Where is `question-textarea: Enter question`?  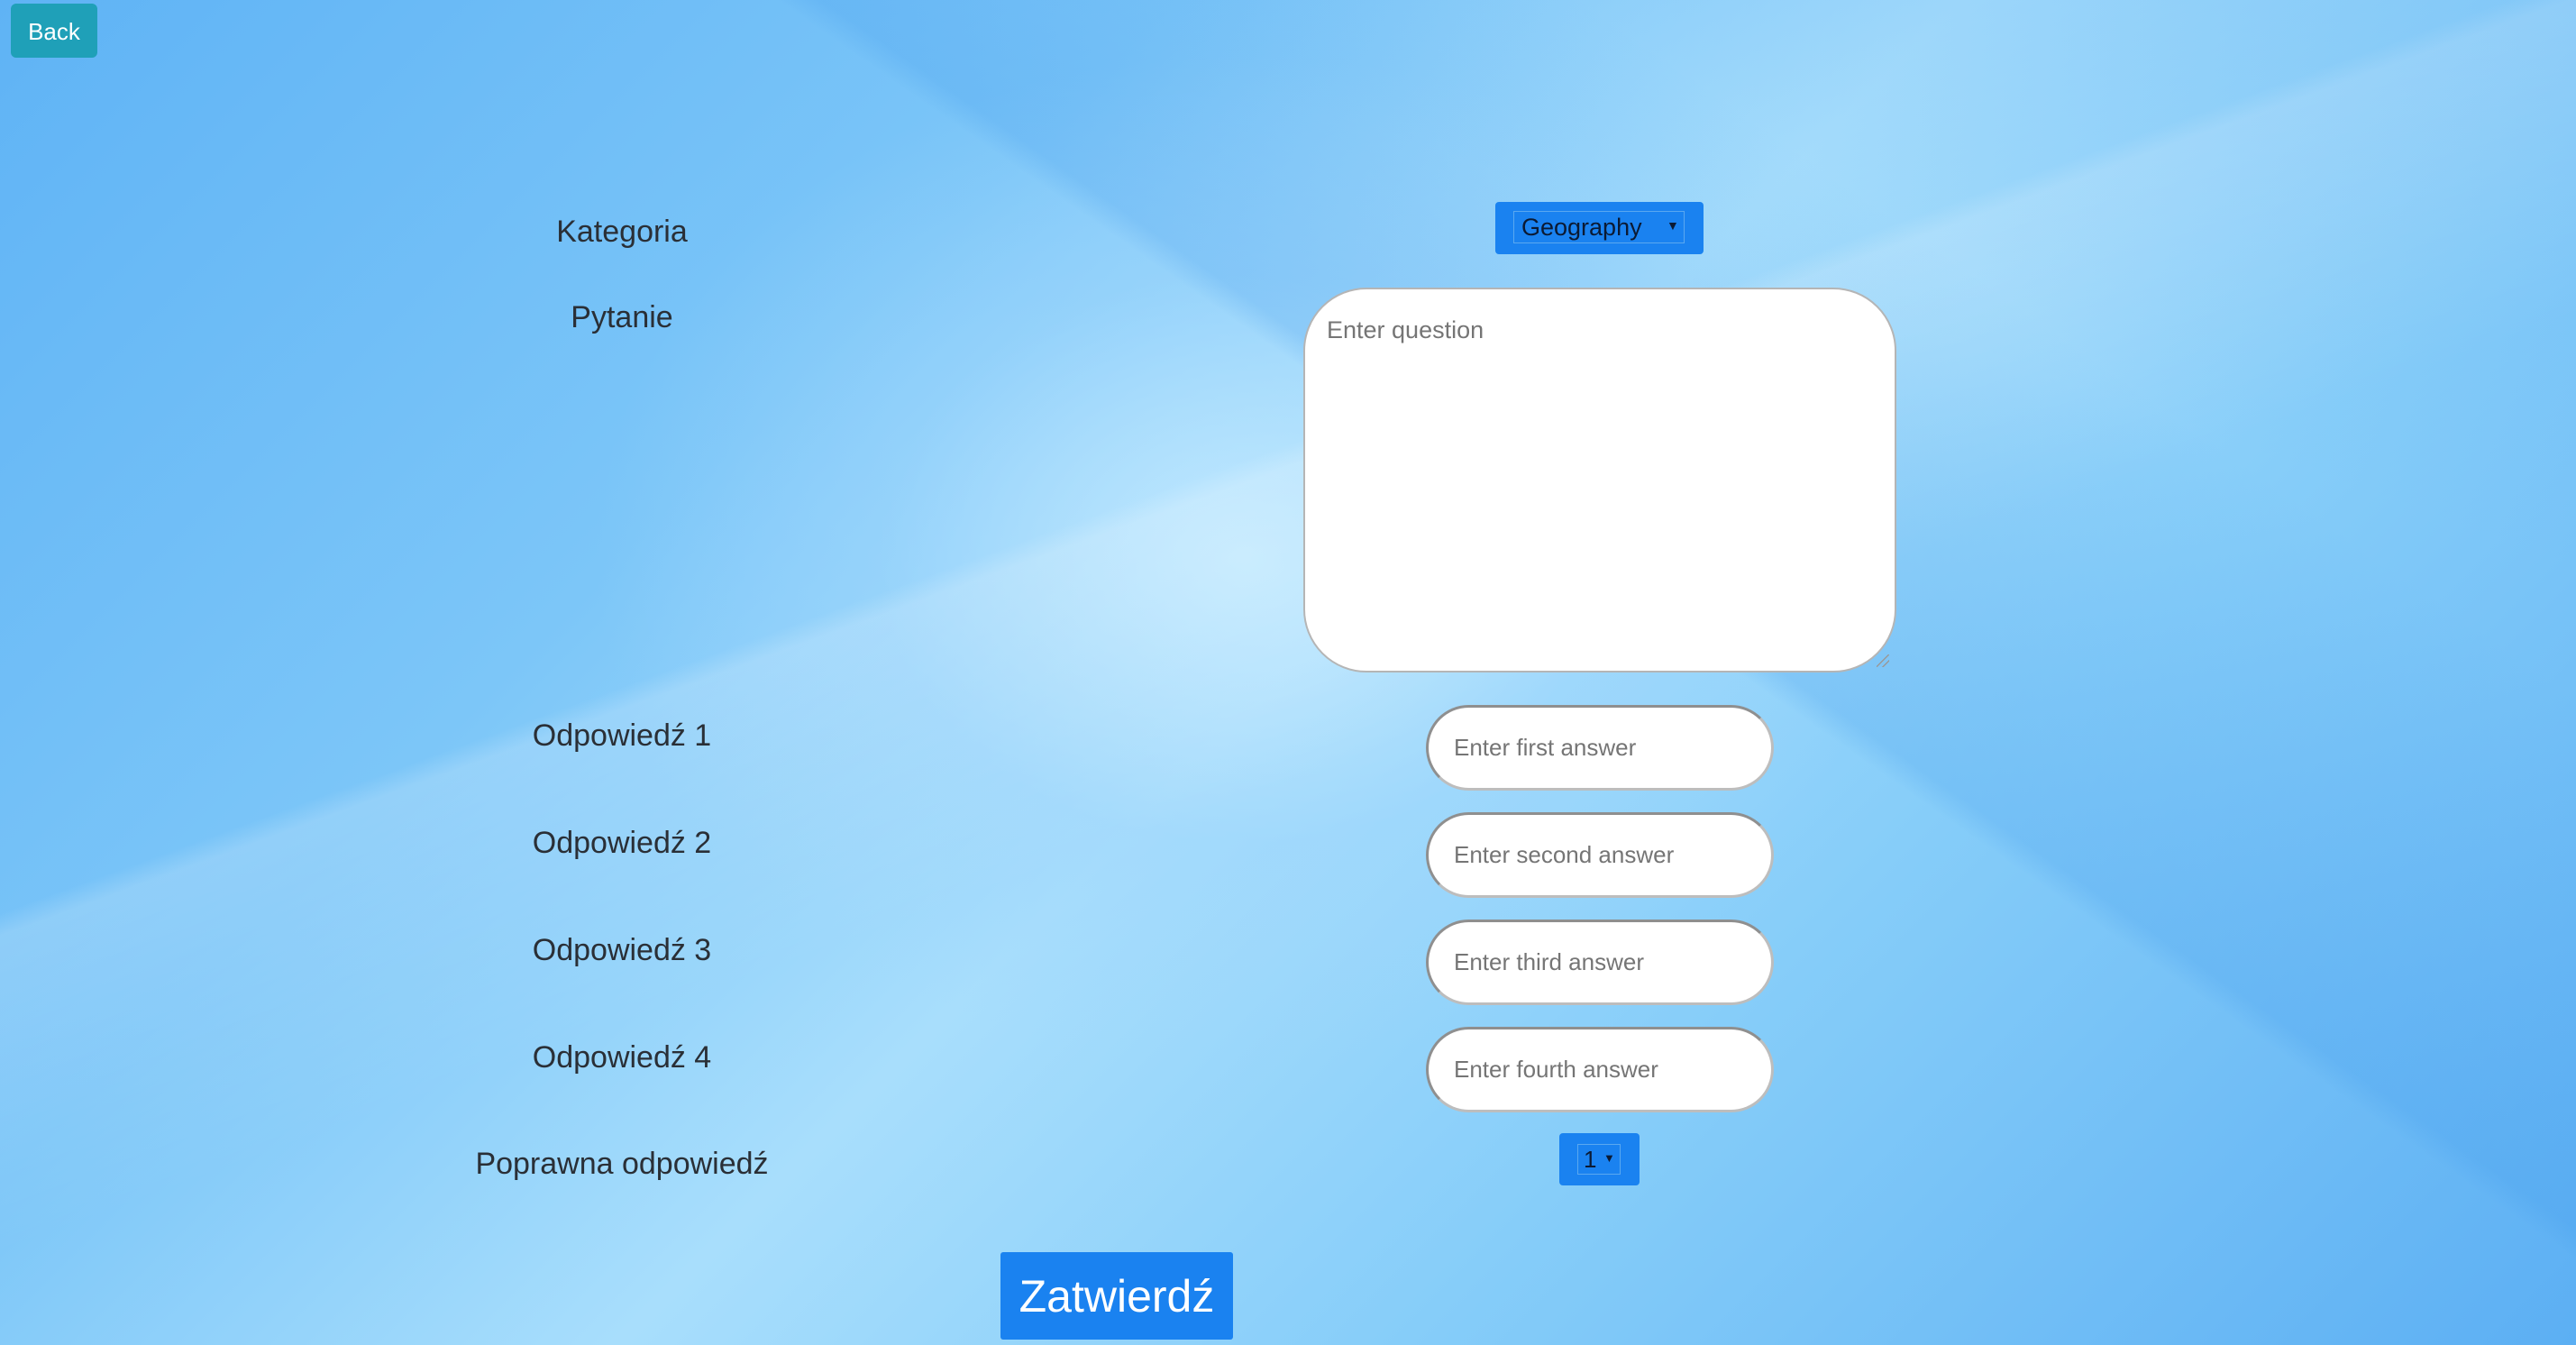
question-textarea: Enter question is located at coordinates (1599, 480).